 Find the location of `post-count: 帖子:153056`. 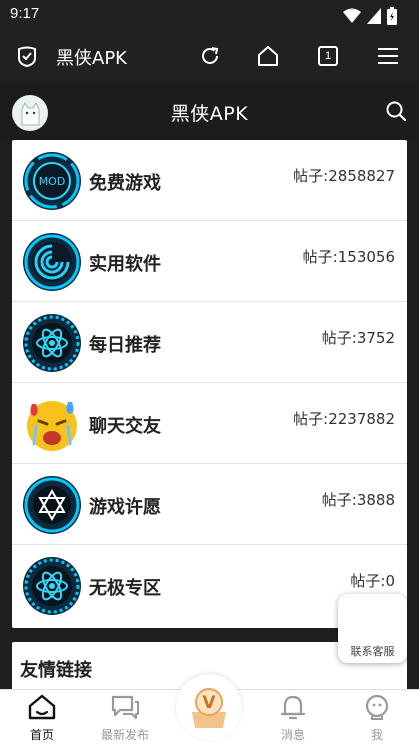

post-count: 帖子:153056 is located at coordinates (348, 257).